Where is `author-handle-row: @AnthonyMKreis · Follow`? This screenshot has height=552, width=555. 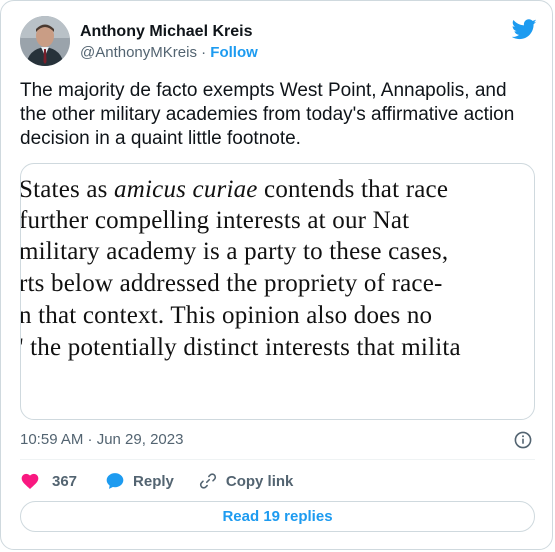 author-handle-row: @AnthonyMKreis · Follow is located at coordinates (169, 52).